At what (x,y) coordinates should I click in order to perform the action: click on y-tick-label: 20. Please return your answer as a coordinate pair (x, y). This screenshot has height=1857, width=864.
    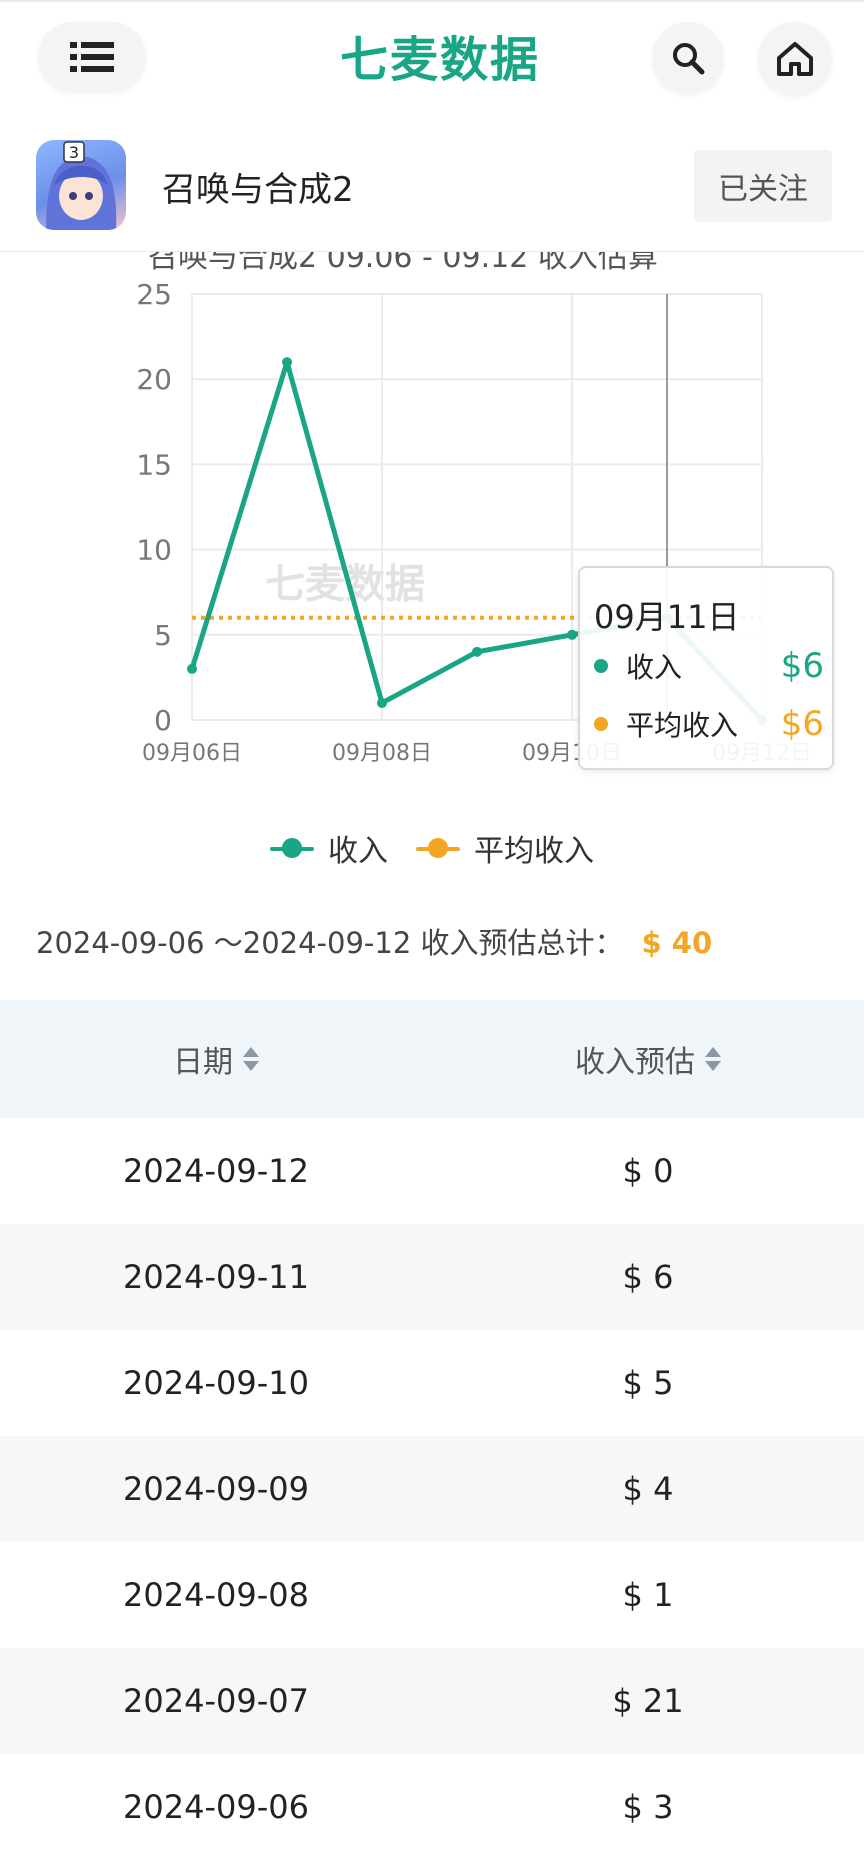
    Looking at the image, I should click on (154, 379).